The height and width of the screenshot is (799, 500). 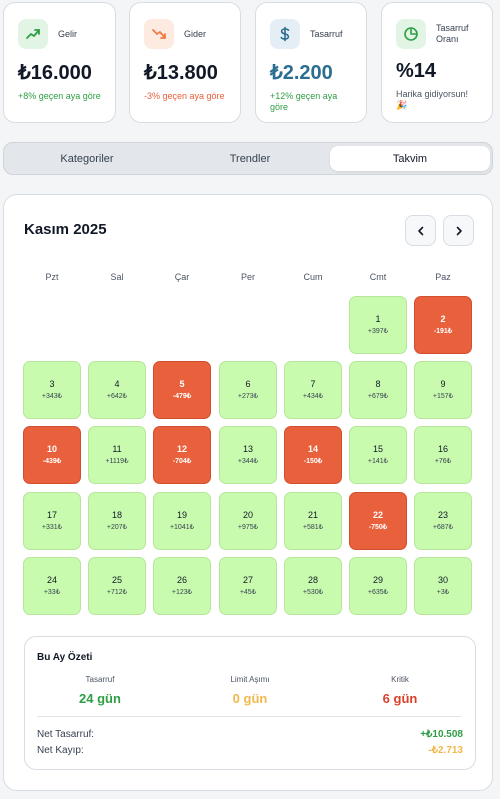 What do you see at coordinates (411, 34) in the screenshot?
I see `pie-chart-icon` at bounding box center [411, 34].